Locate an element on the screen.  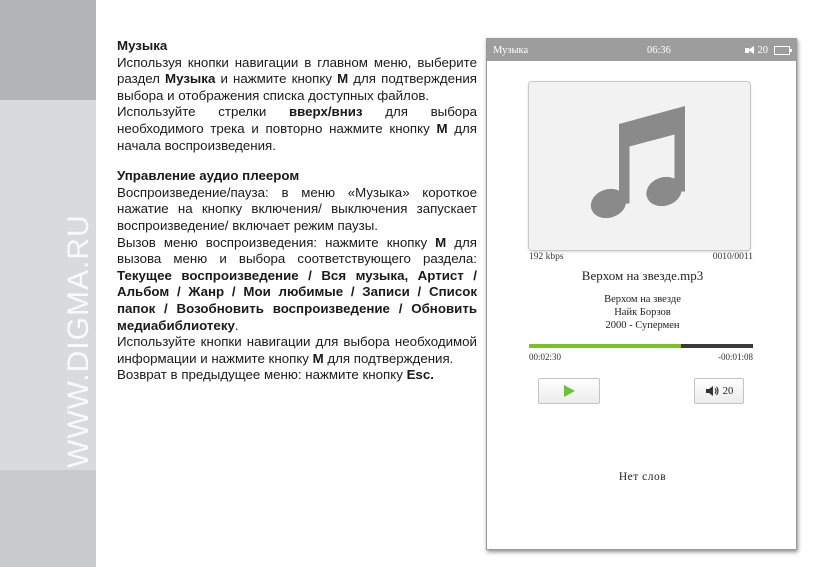
status-indicators: 20 is located at coordinates (768, 50).